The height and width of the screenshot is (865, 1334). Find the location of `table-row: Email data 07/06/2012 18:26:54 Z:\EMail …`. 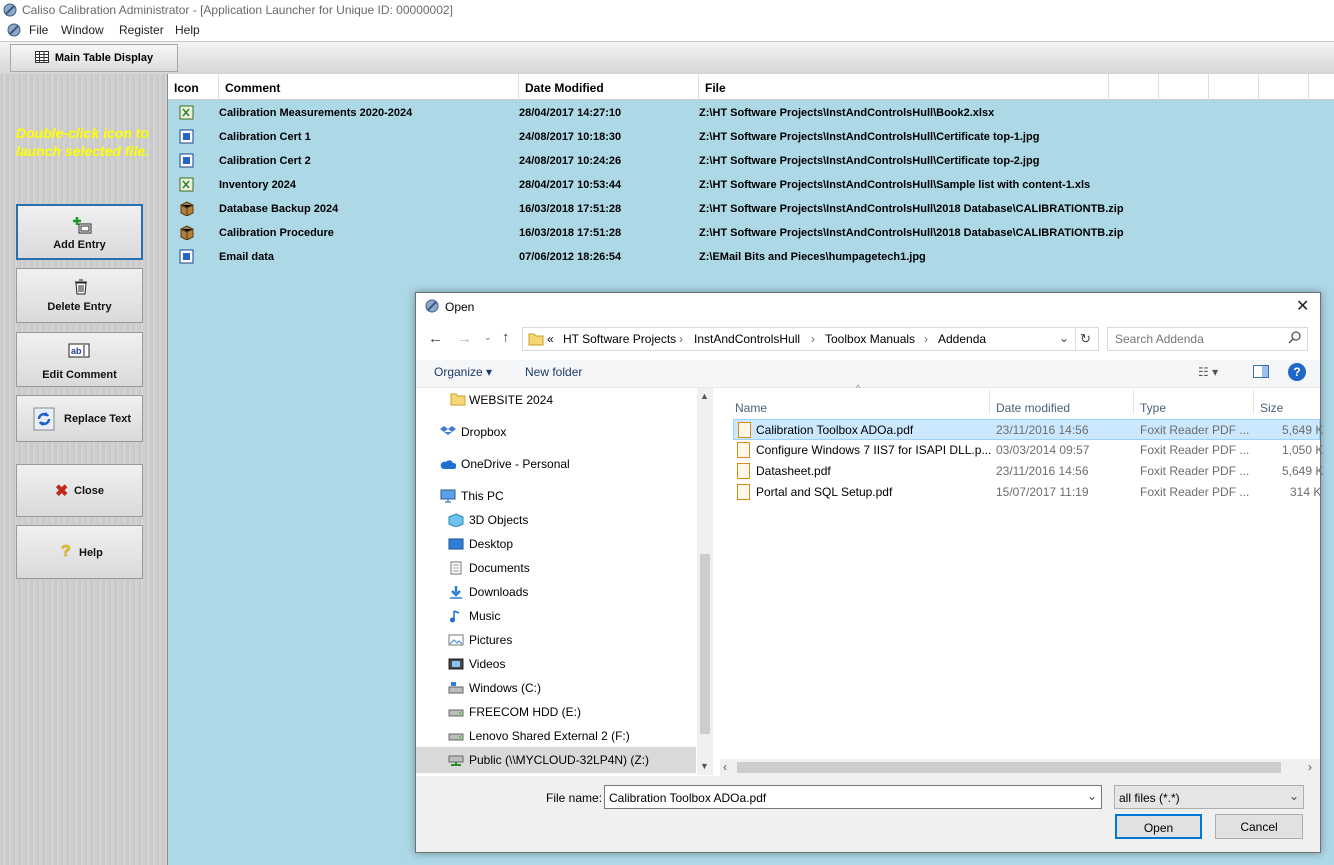

table-row: Email data 07/06/2012 18:26:54 Z:\EMail … is located at coordinates (751, 257).